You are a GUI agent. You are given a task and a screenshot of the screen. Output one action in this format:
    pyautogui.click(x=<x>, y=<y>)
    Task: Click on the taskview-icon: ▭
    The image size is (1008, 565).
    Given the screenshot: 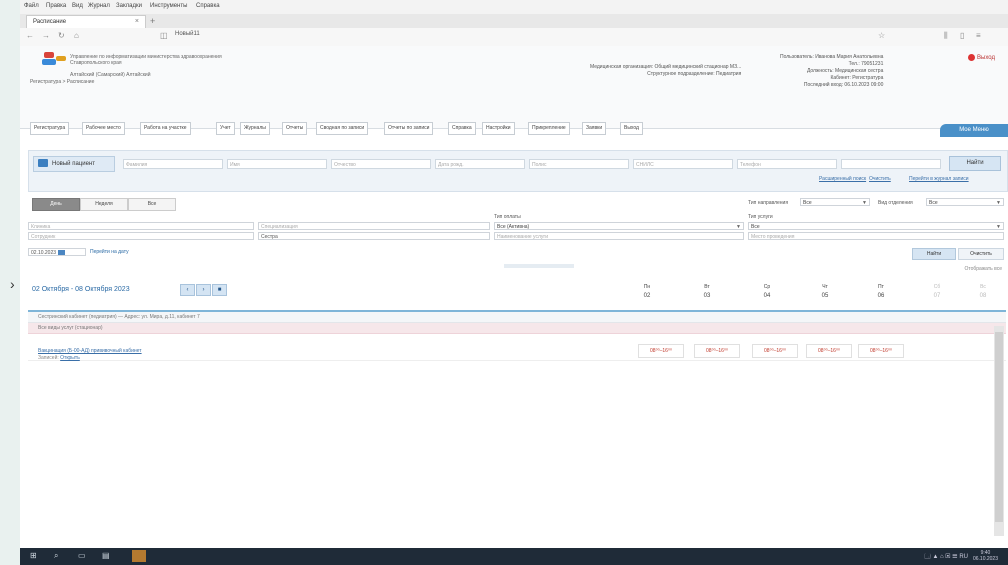 What is the action you would take?
    pyautogui.click(x=82, y=555)
    